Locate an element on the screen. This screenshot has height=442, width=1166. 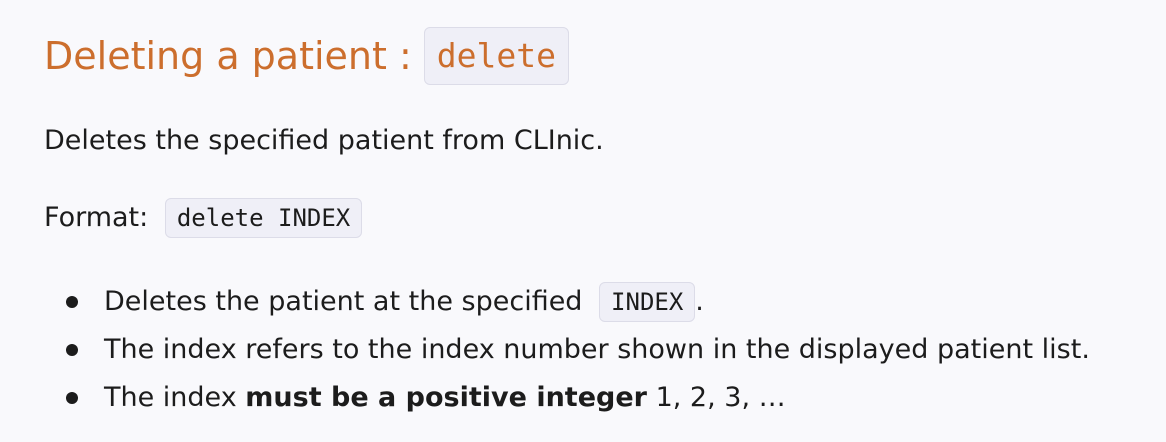
index-code: INDEX is located at coordinates (647, 302).